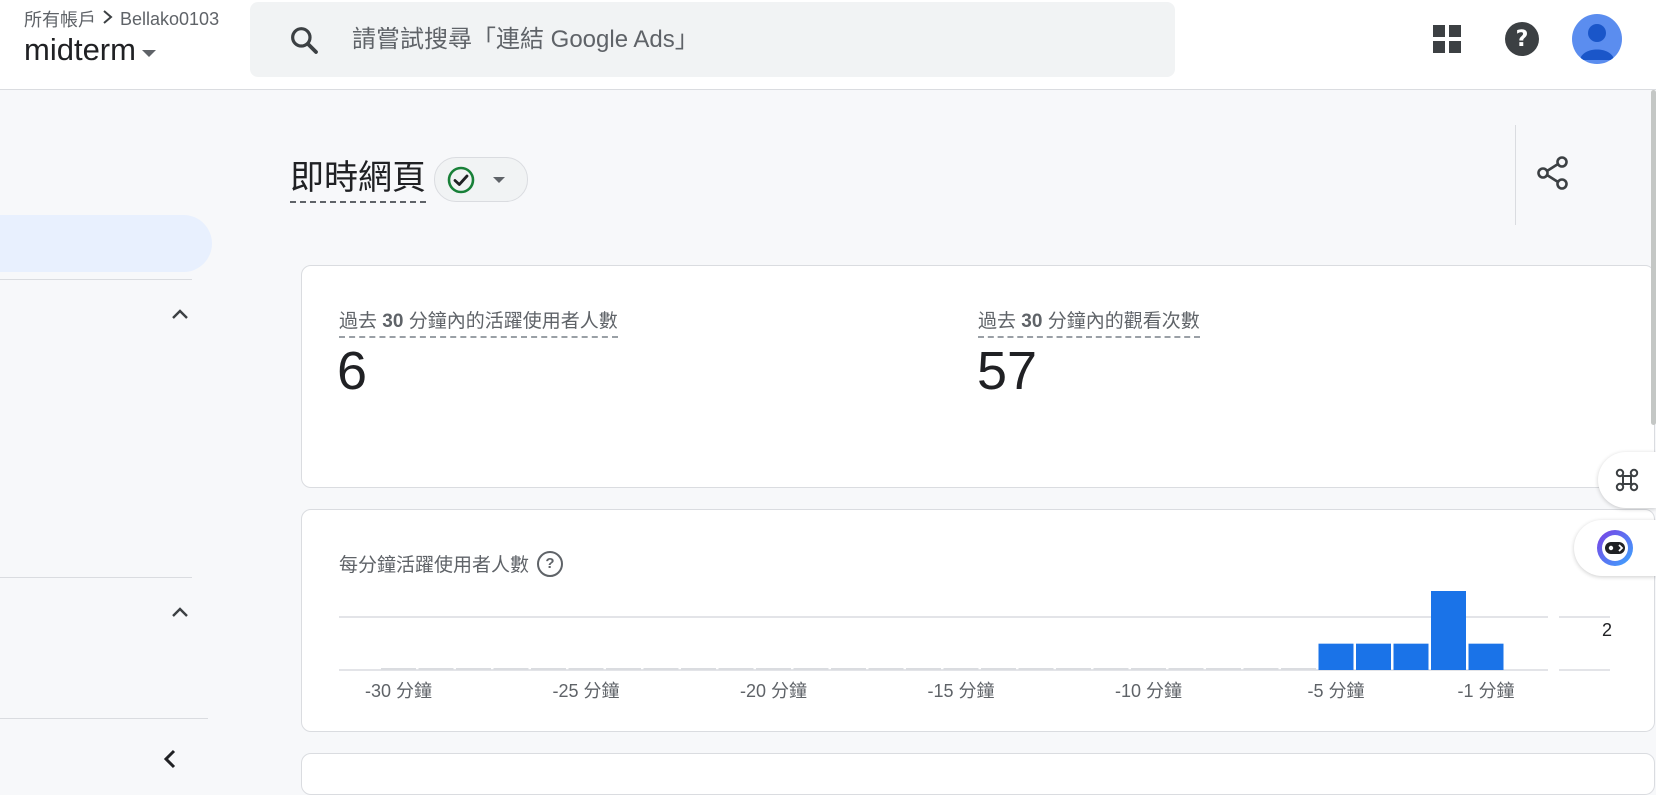 Image resolution: width=1656 pixels, height=795 pixels. What do you see at coordinates (1627, 480) in the screenshot?
I see `shortcuts-icon` at bounding box center [1627, 480].